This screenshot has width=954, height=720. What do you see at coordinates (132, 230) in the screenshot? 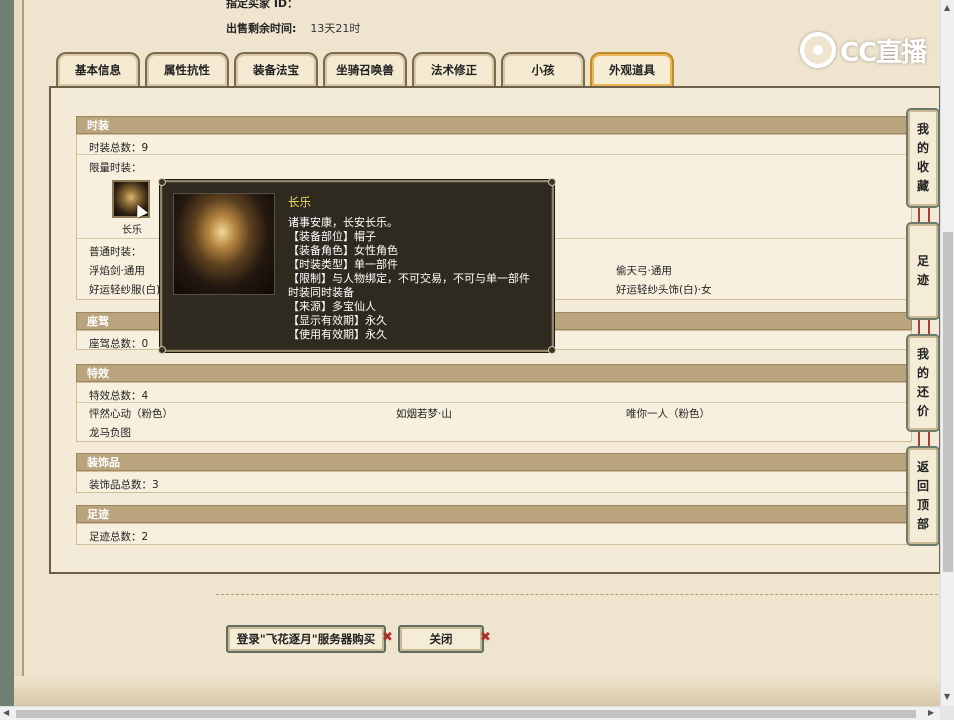
I see `fashion-item-label: 长乐` at bounding box center [132, 230].